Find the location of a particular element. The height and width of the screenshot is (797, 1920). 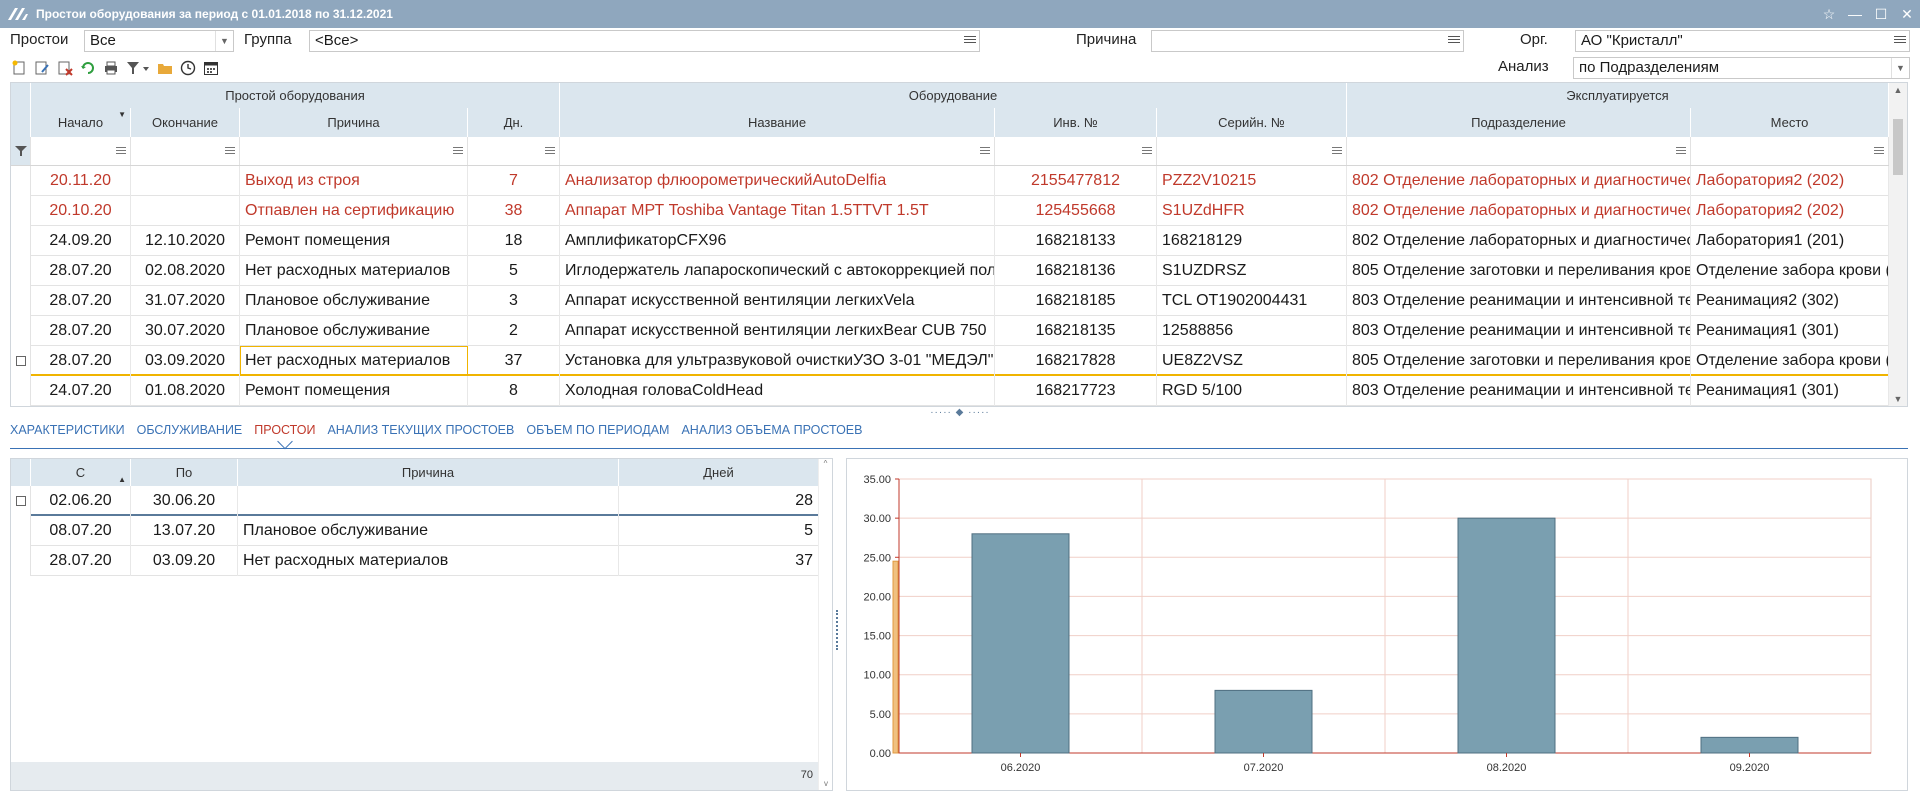

cell-name: Холодная головаColdHead is located at coordinates (777, 391).